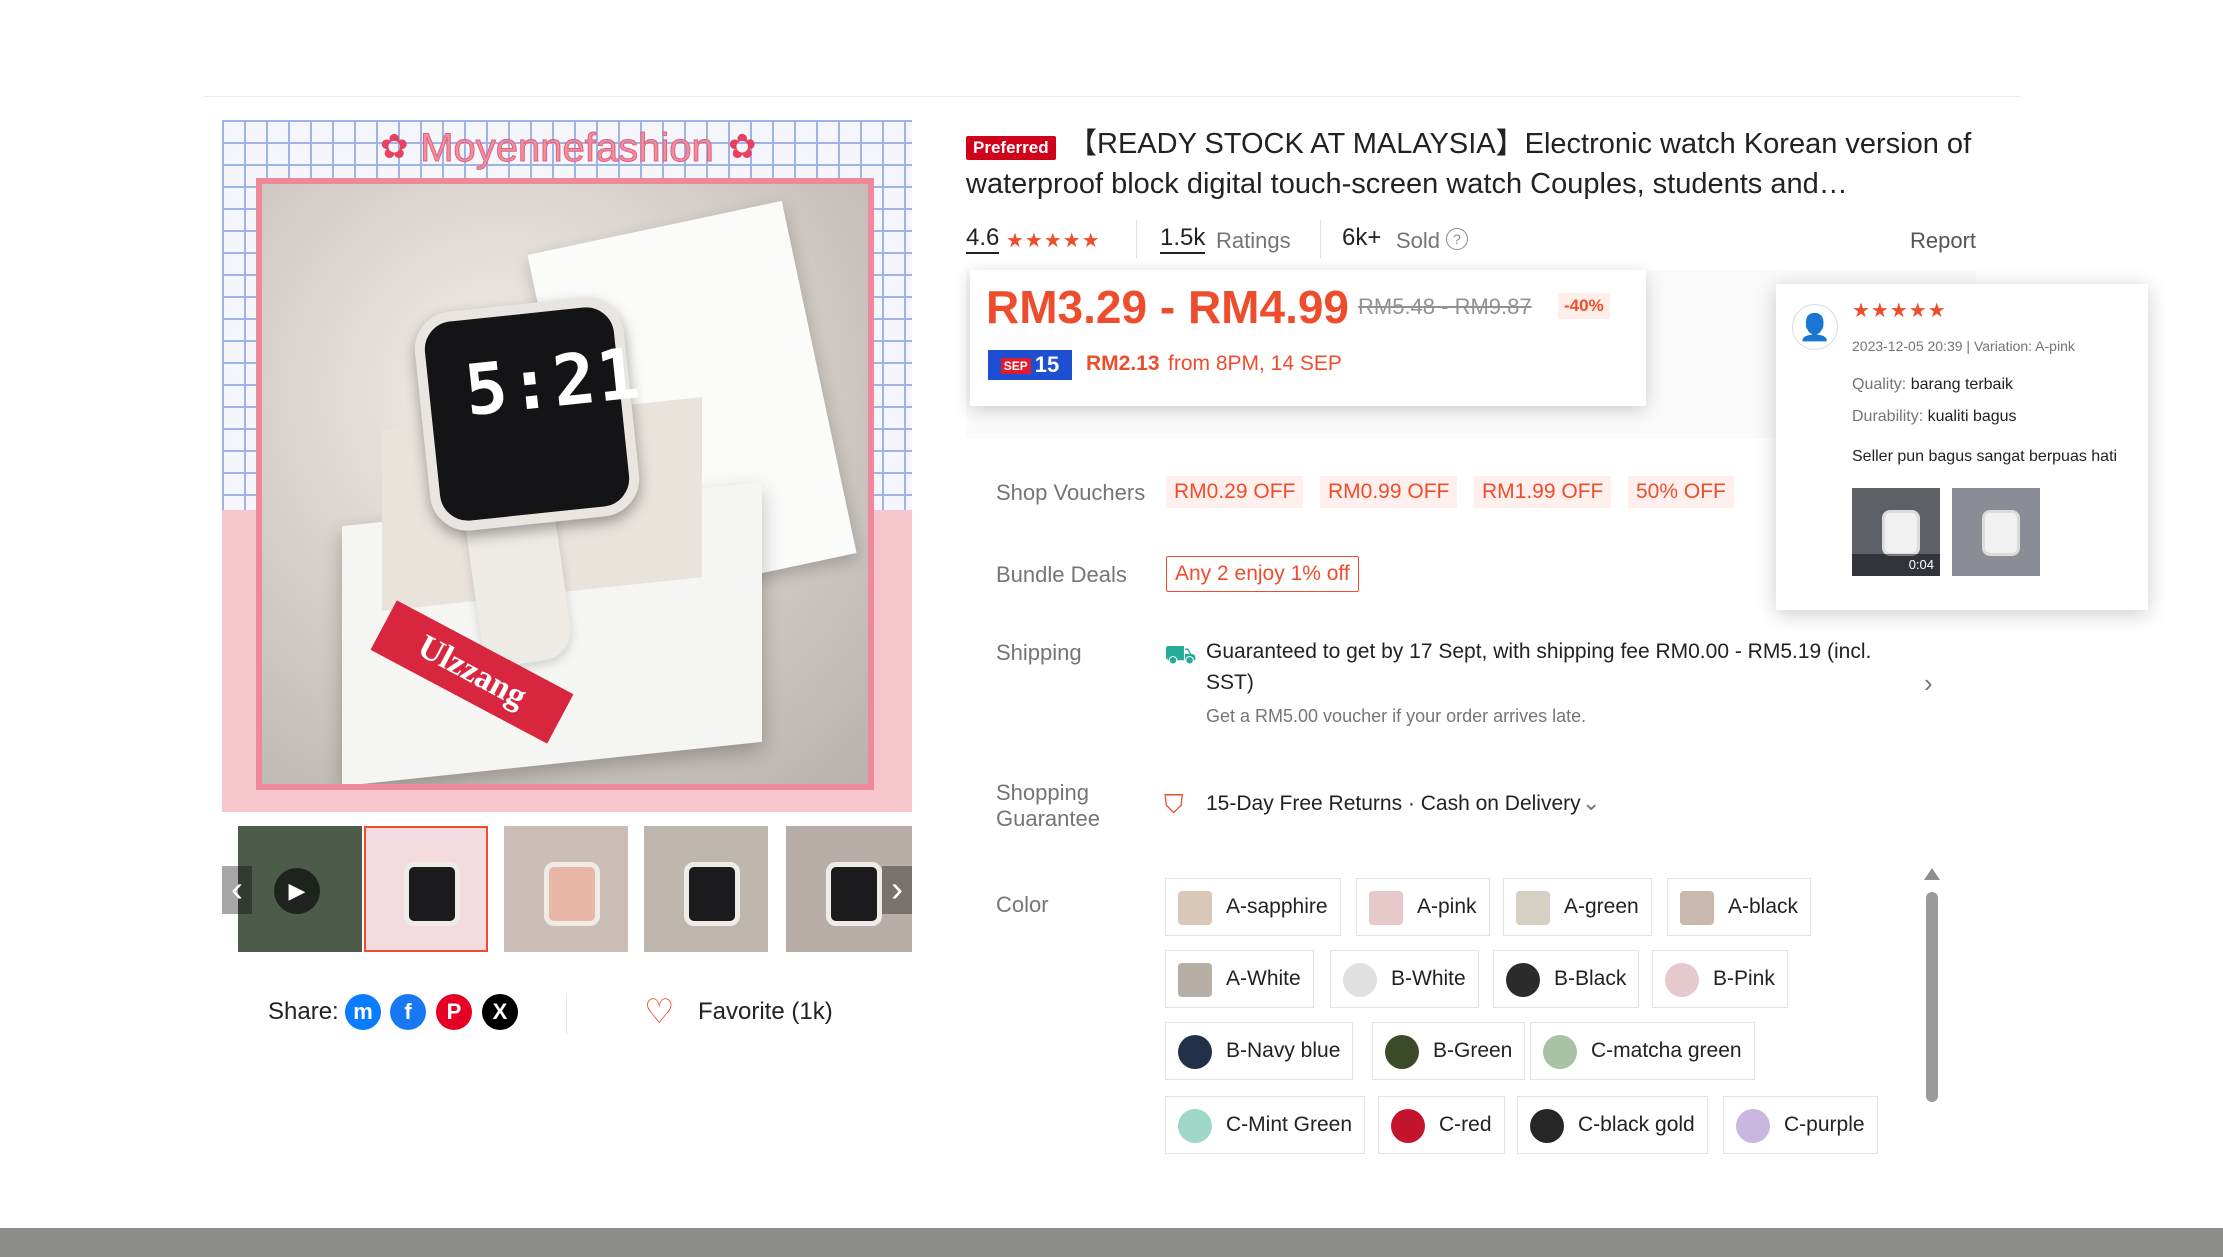  What do you see at coordinates (1423, 907) in the screenshot?
I see `color-option: A-pink` at bounding box center [1423, 907].